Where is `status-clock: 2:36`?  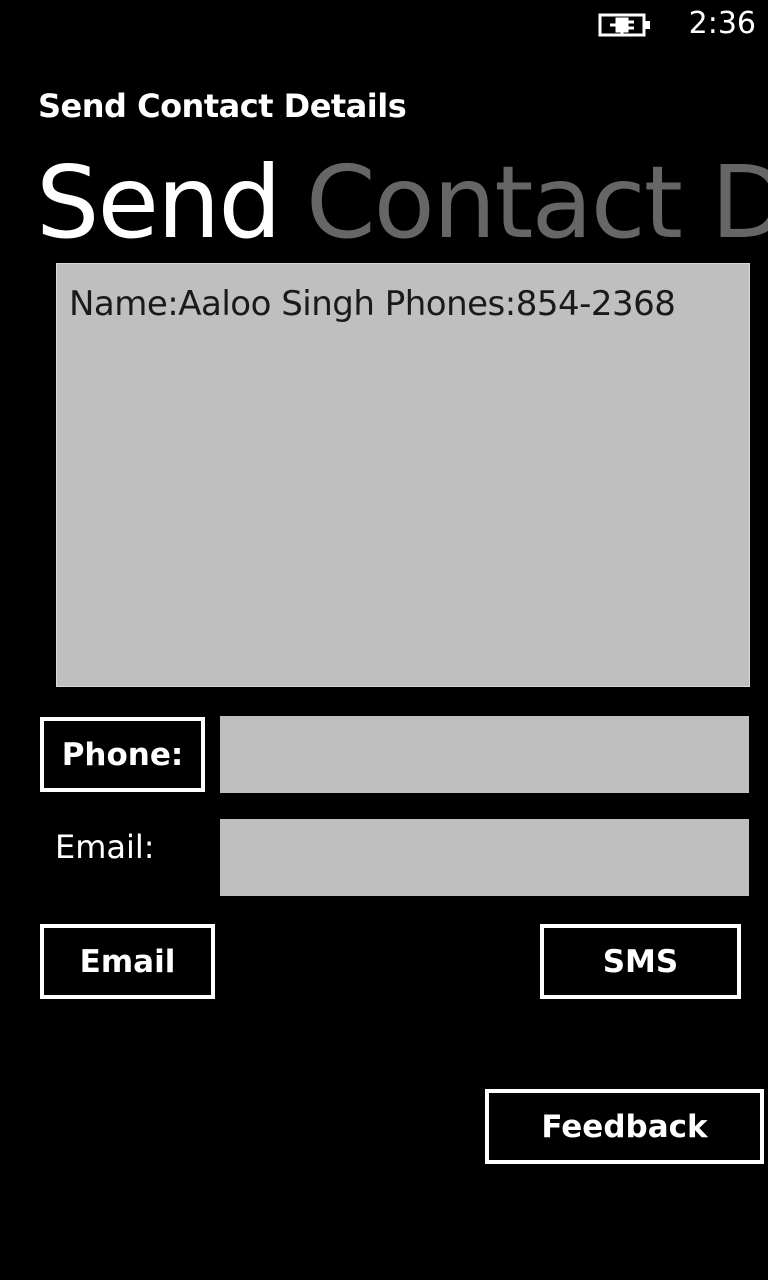 status-clock: 2:36 is located at coordinates (722, 23).